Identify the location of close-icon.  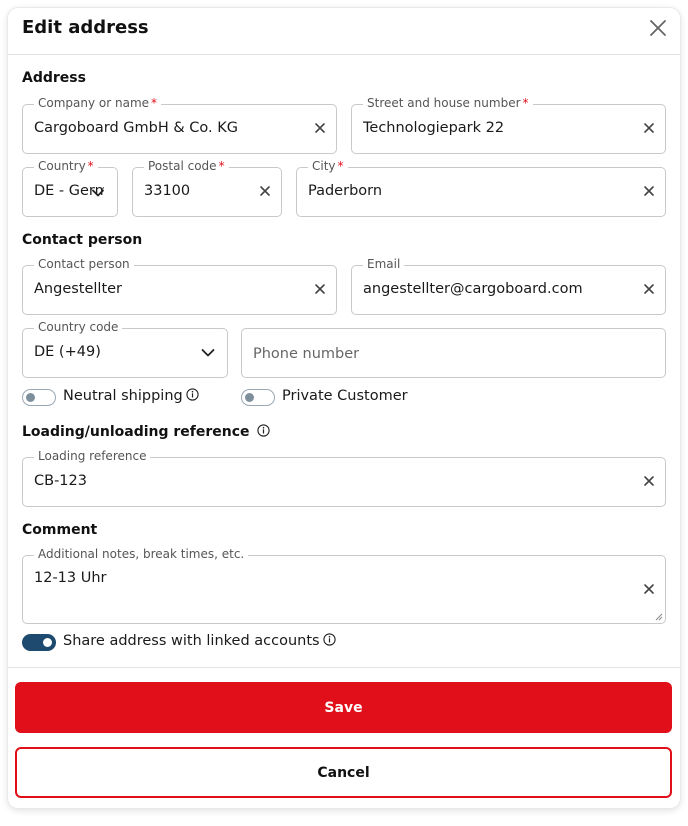
(658, 28).